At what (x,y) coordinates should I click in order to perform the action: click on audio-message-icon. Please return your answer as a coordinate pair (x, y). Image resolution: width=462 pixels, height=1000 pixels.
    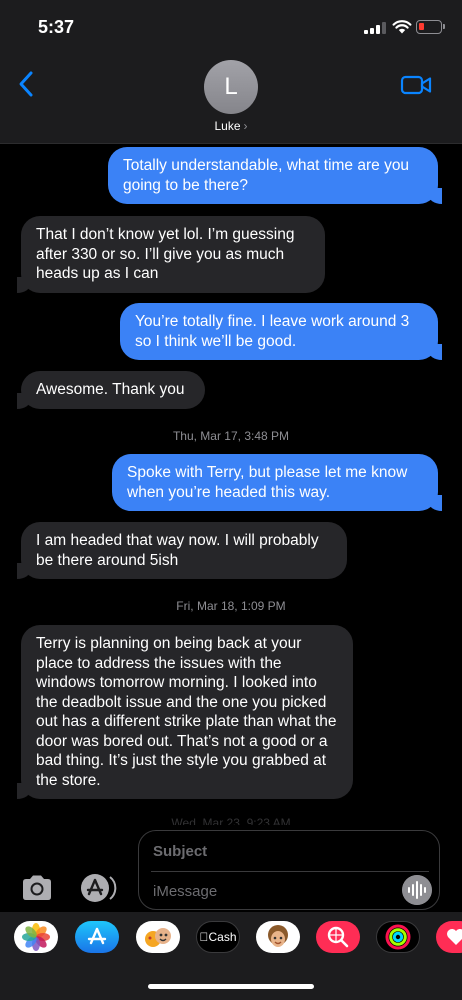
    Looking at the image, I should click on (417, 890).